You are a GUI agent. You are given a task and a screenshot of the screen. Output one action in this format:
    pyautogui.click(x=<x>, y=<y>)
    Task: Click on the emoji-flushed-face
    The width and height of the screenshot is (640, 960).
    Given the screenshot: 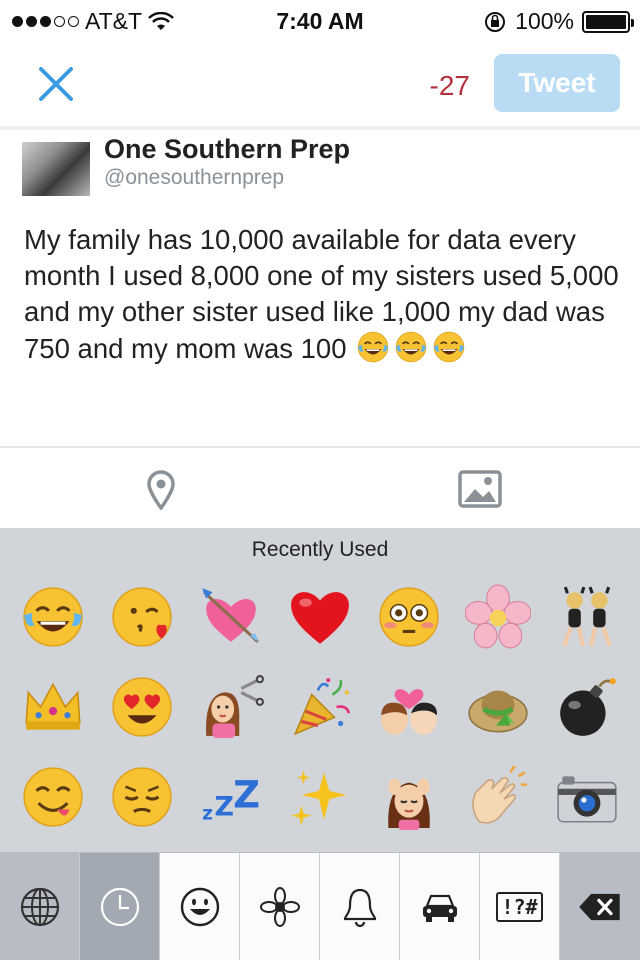 What is the action you would take?
    pyautogui.click(x=408, y=617)
    